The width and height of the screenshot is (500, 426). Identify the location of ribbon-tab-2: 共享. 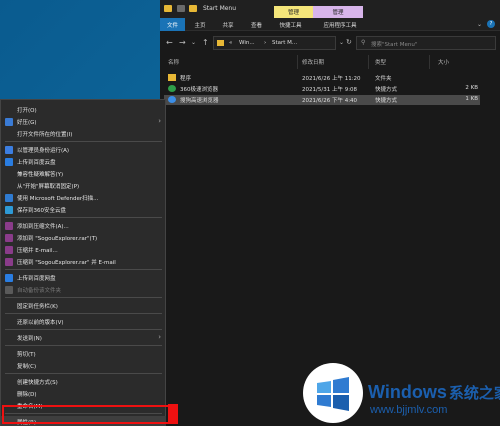
(228, 24).